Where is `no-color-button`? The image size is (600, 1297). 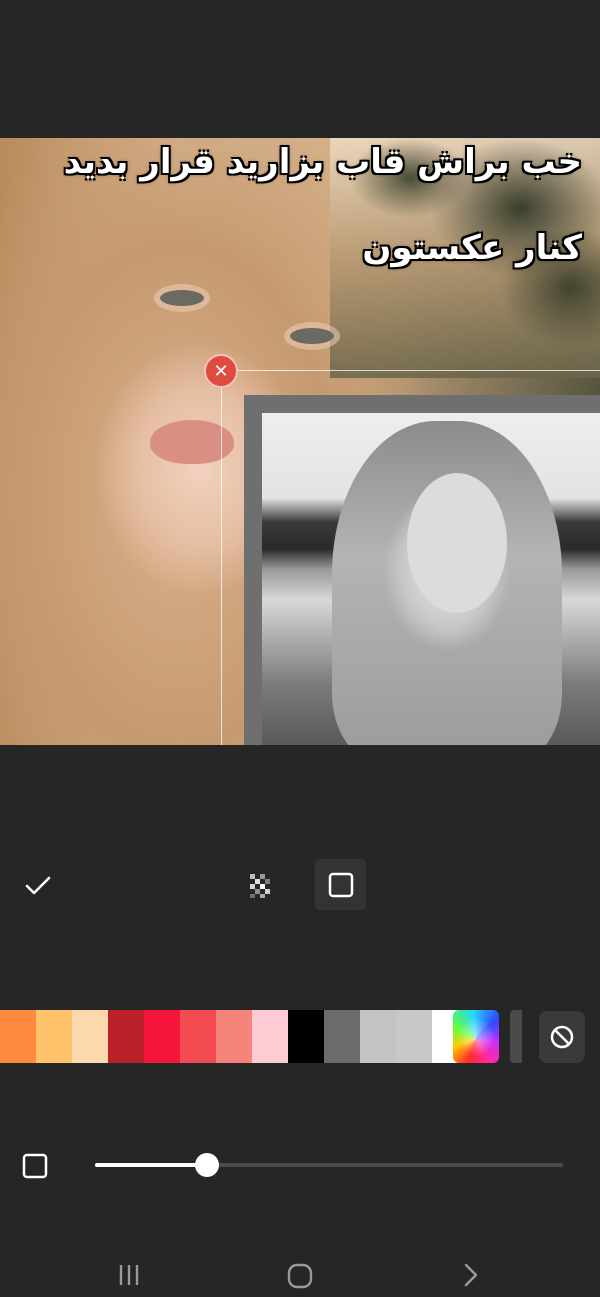
no-color-button is located at coordinates (562, 1037).